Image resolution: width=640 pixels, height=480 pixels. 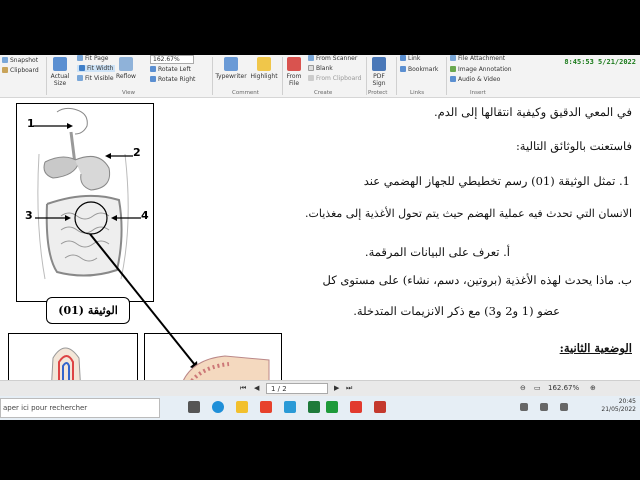 I want to click on edge-icon, so click(x=218, y=407).